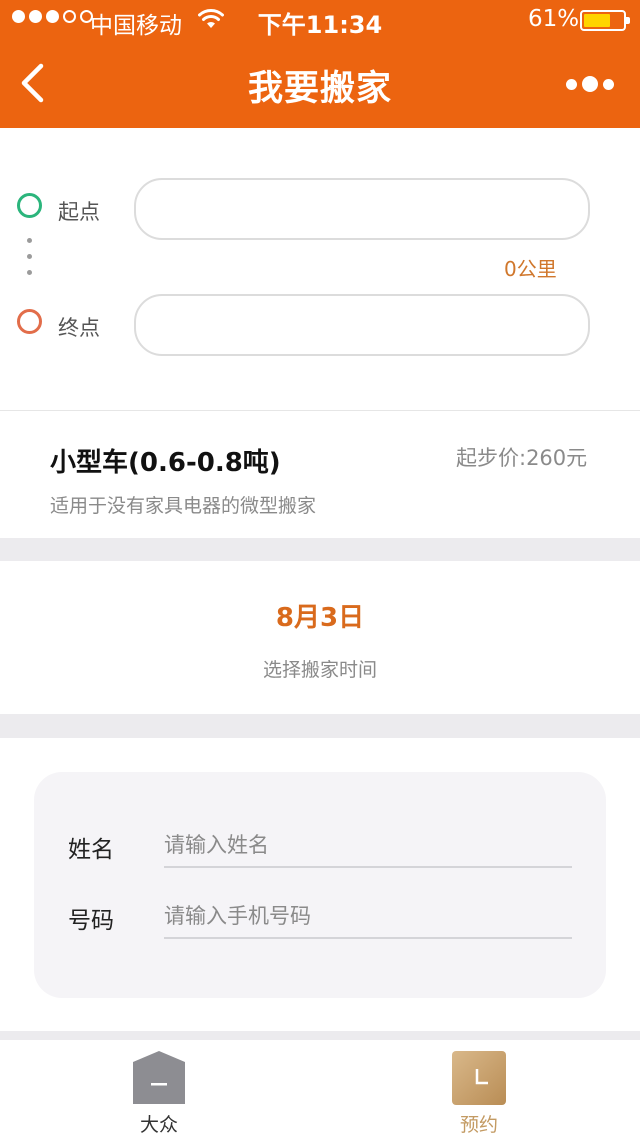 The height and width of the screenshot is (1136, 640). What do you see at coordinates (29, 205) in the screenshot?
I see `start-point-icon` at bounding box center [29, 205].